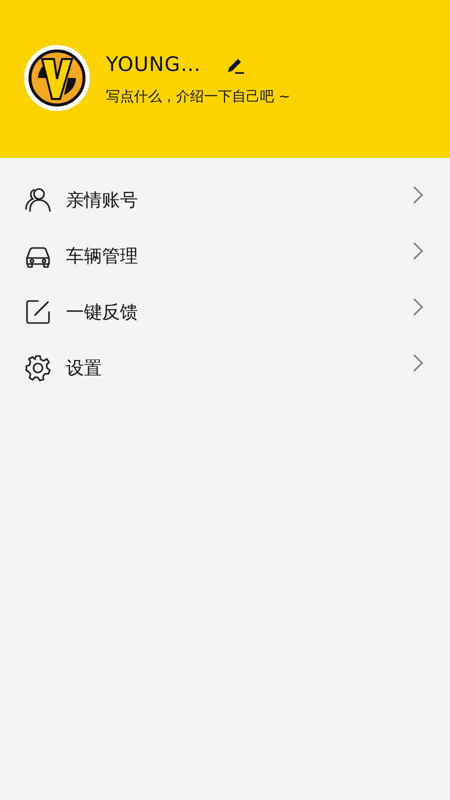  What do you see at coordinates (225, 256) in the screenshot?
I see `menu-item: 车辆管理` at bounding box center [225, 256].